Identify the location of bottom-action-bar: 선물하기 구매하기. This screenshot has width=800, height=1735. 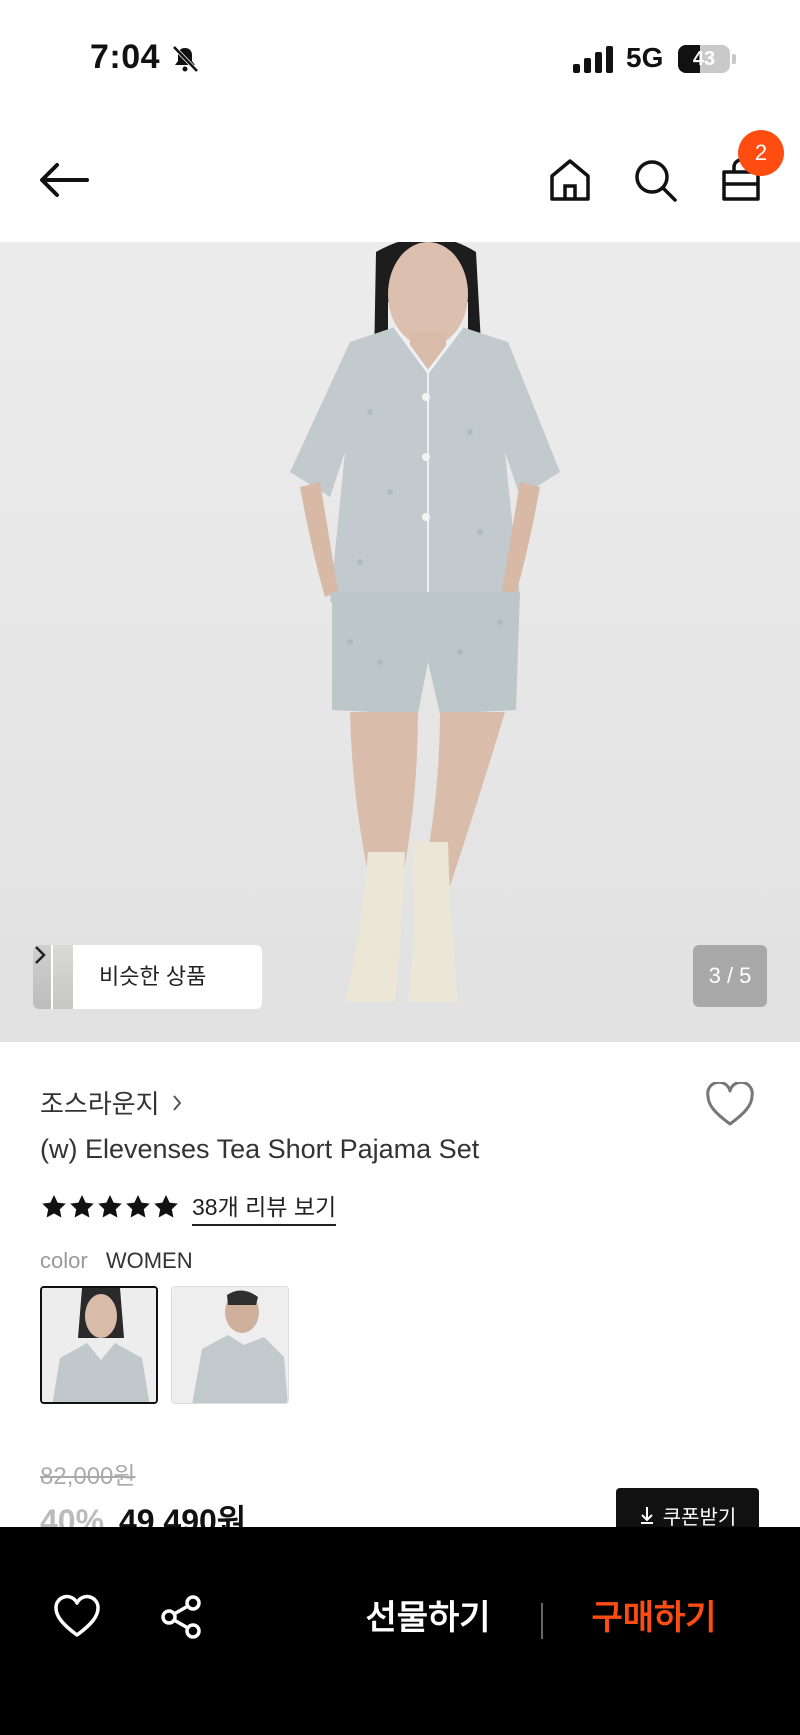
(400, 1631).